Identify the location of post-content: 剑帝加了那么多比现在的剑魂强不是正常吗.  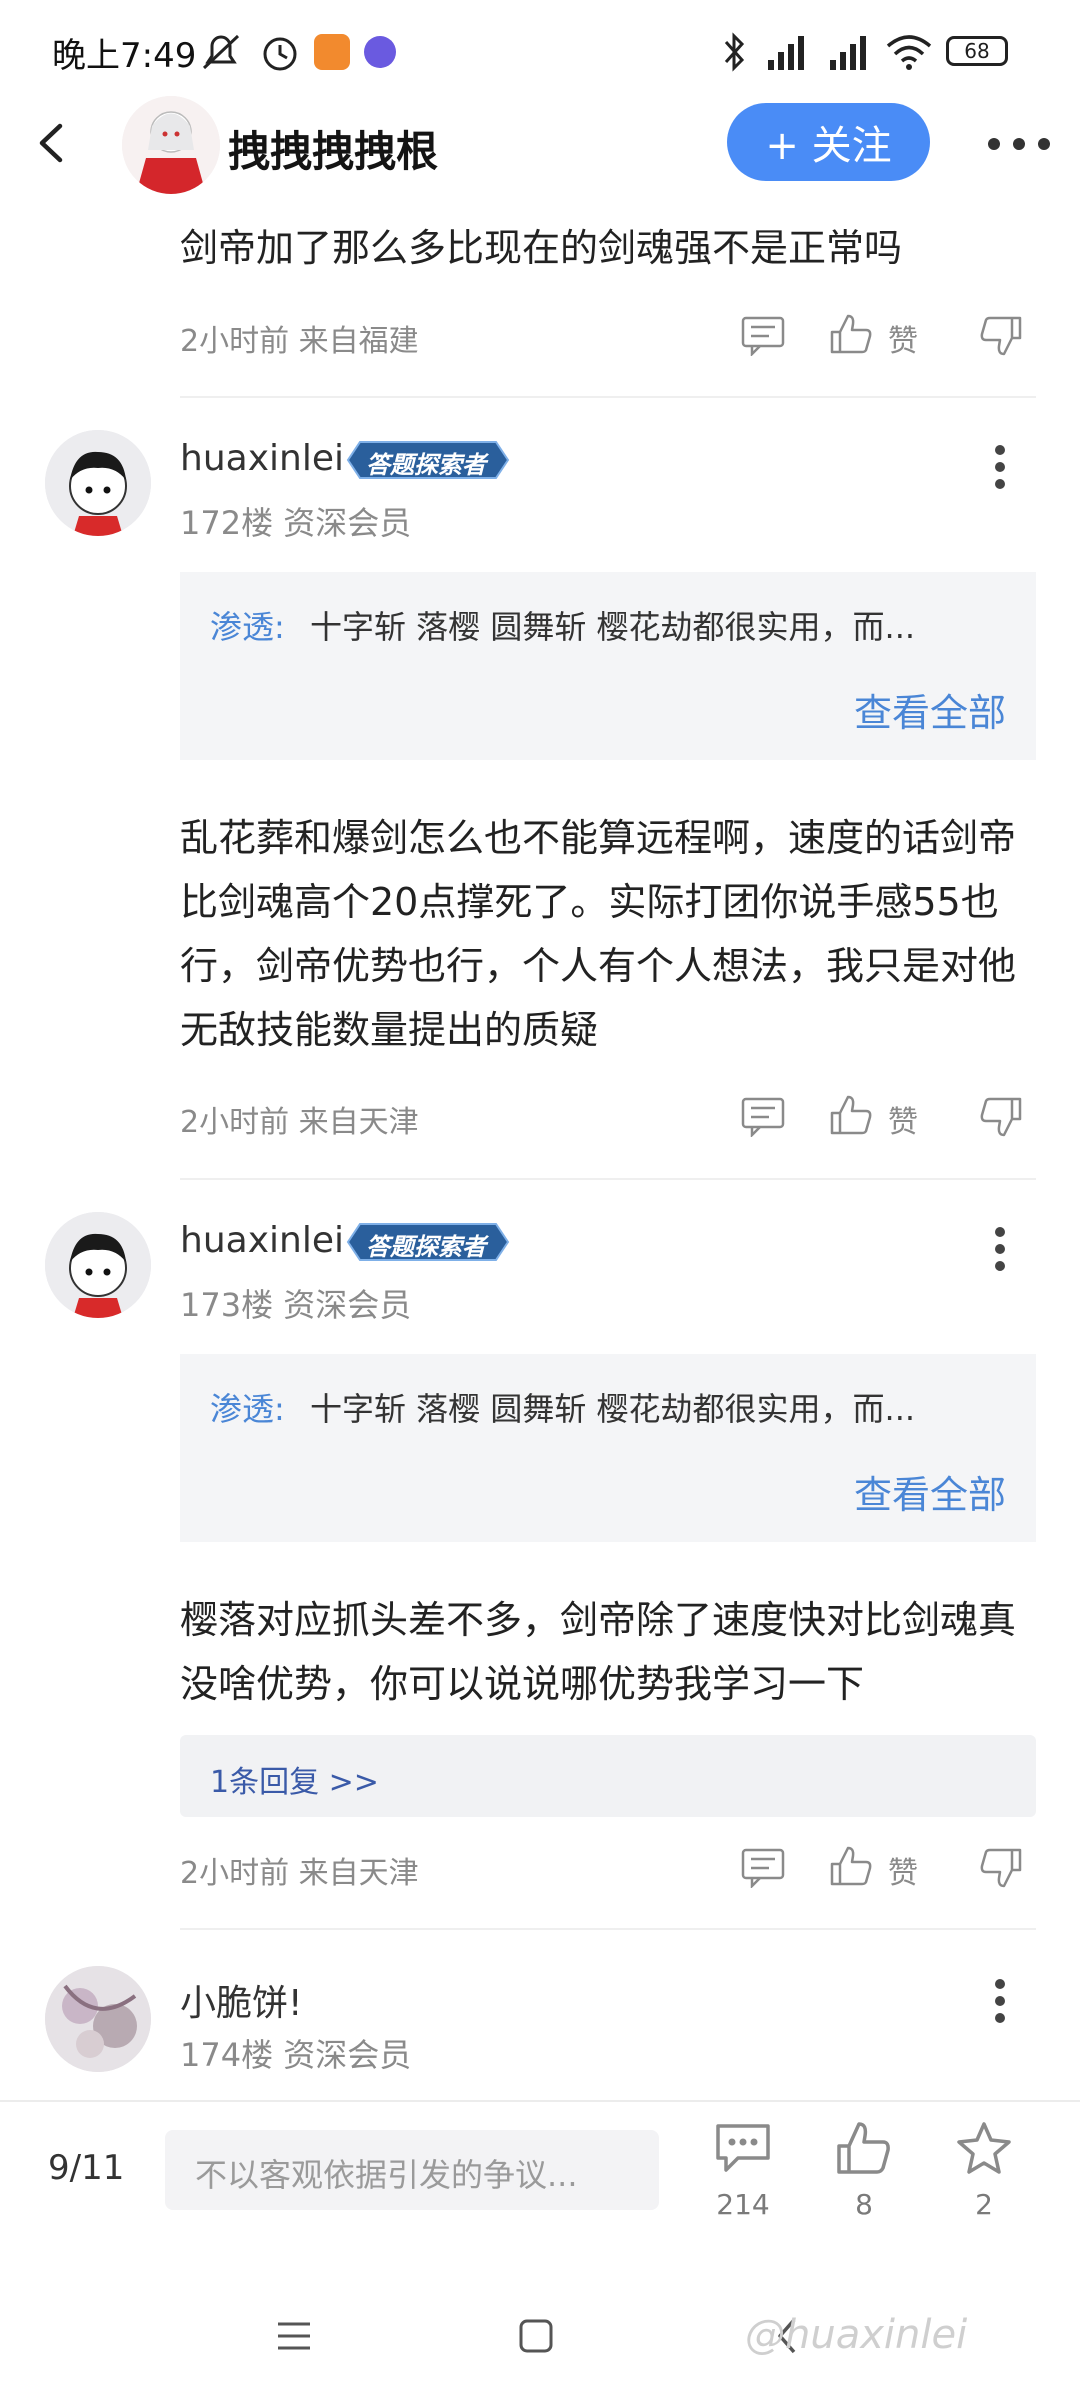
(541, 248).